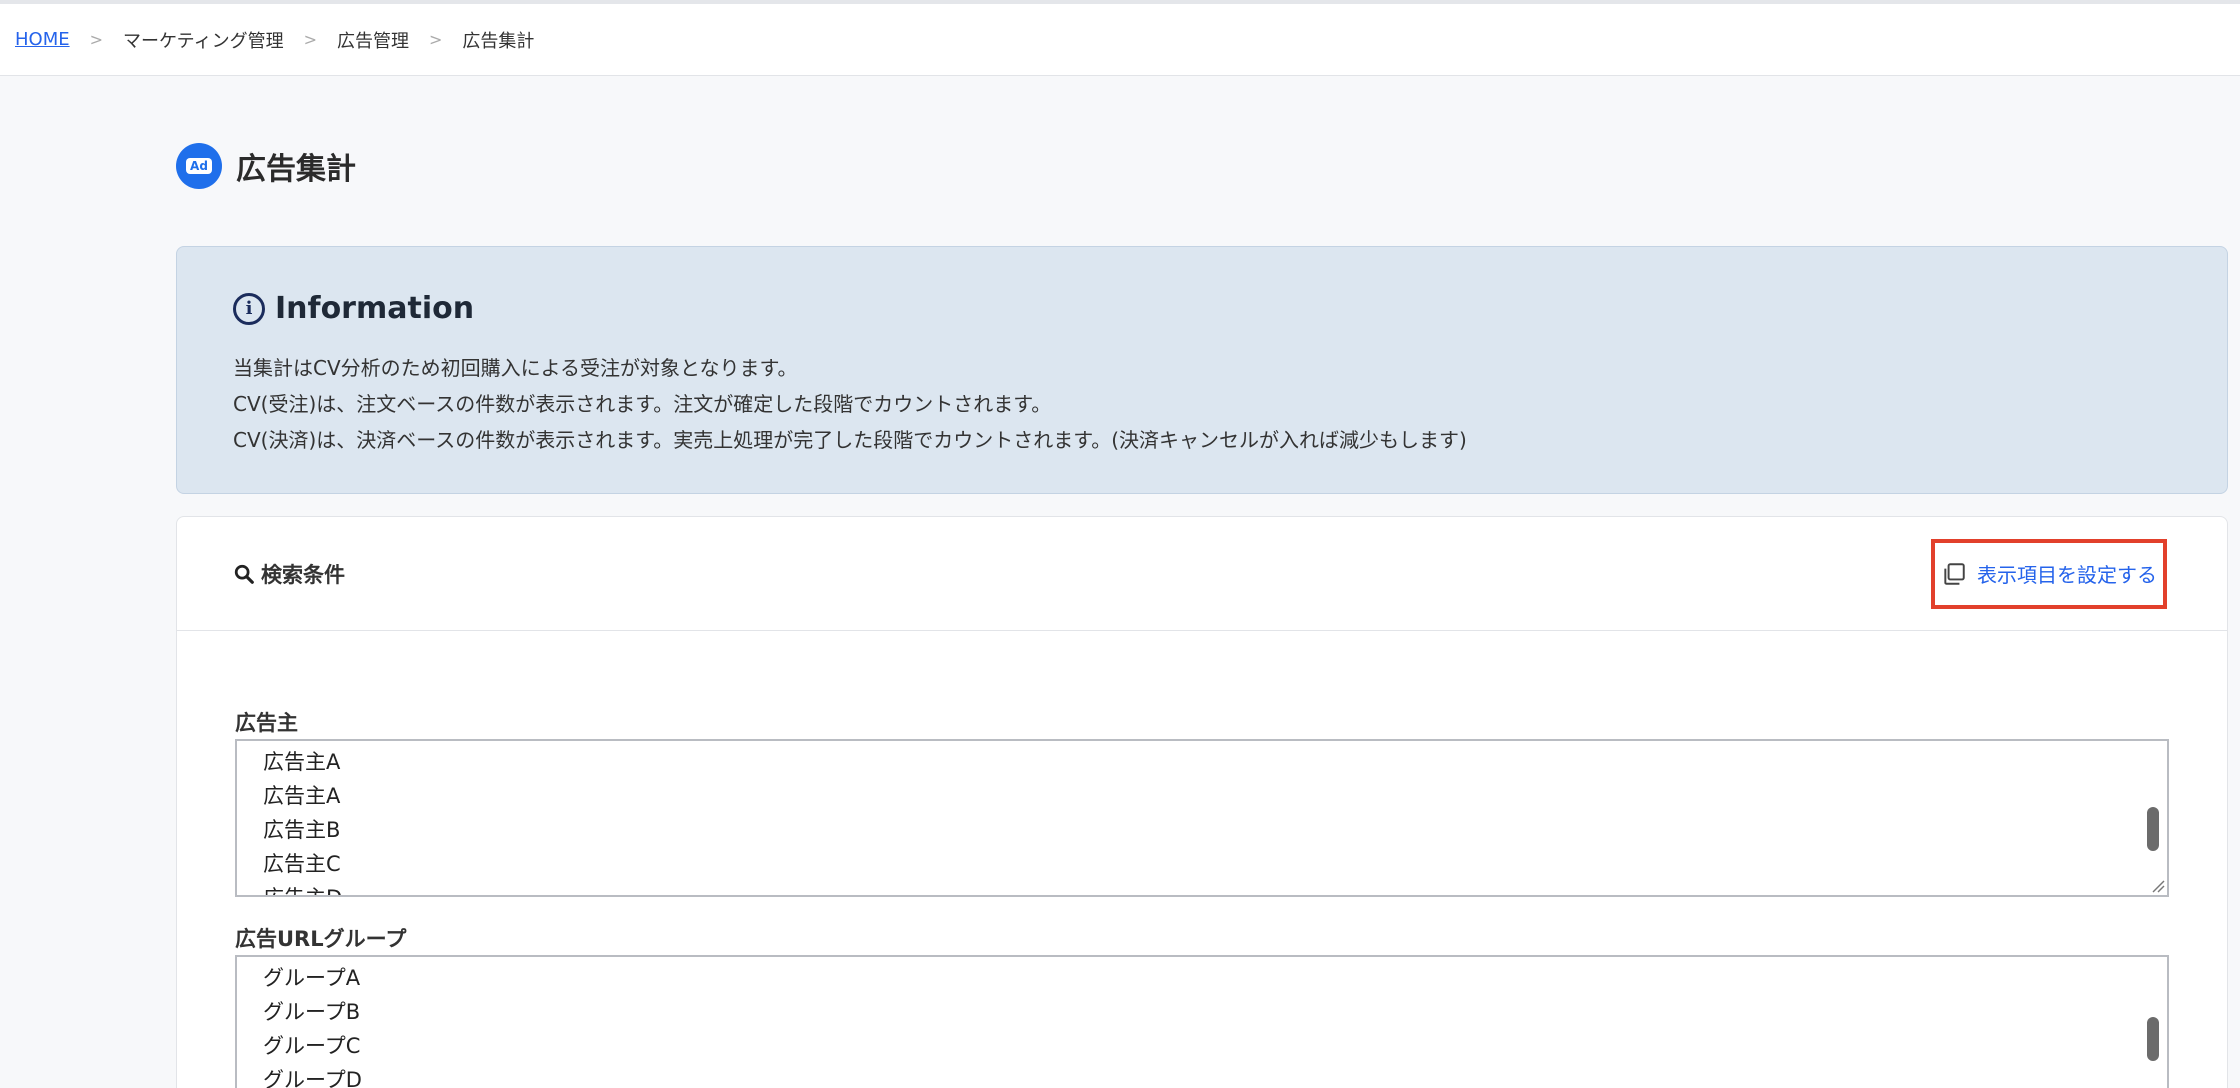 This screenshot has height=1088, width=2240. I want to click on info-line: 当集計はCV分析のため初回購入による受注が対象となります。, so click(515, 368).